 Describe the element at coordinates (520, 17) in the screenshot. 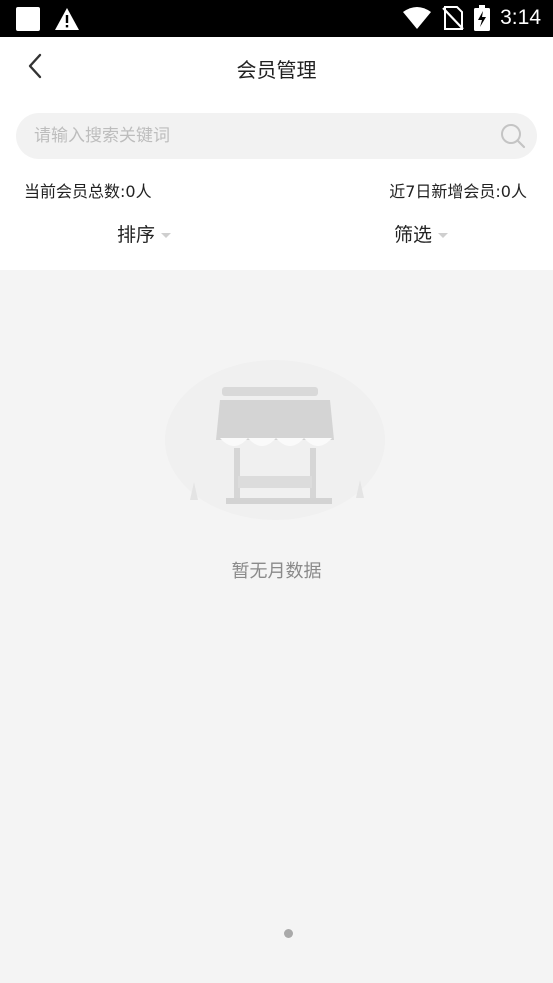

I see `status-time: 3:14` at that location.